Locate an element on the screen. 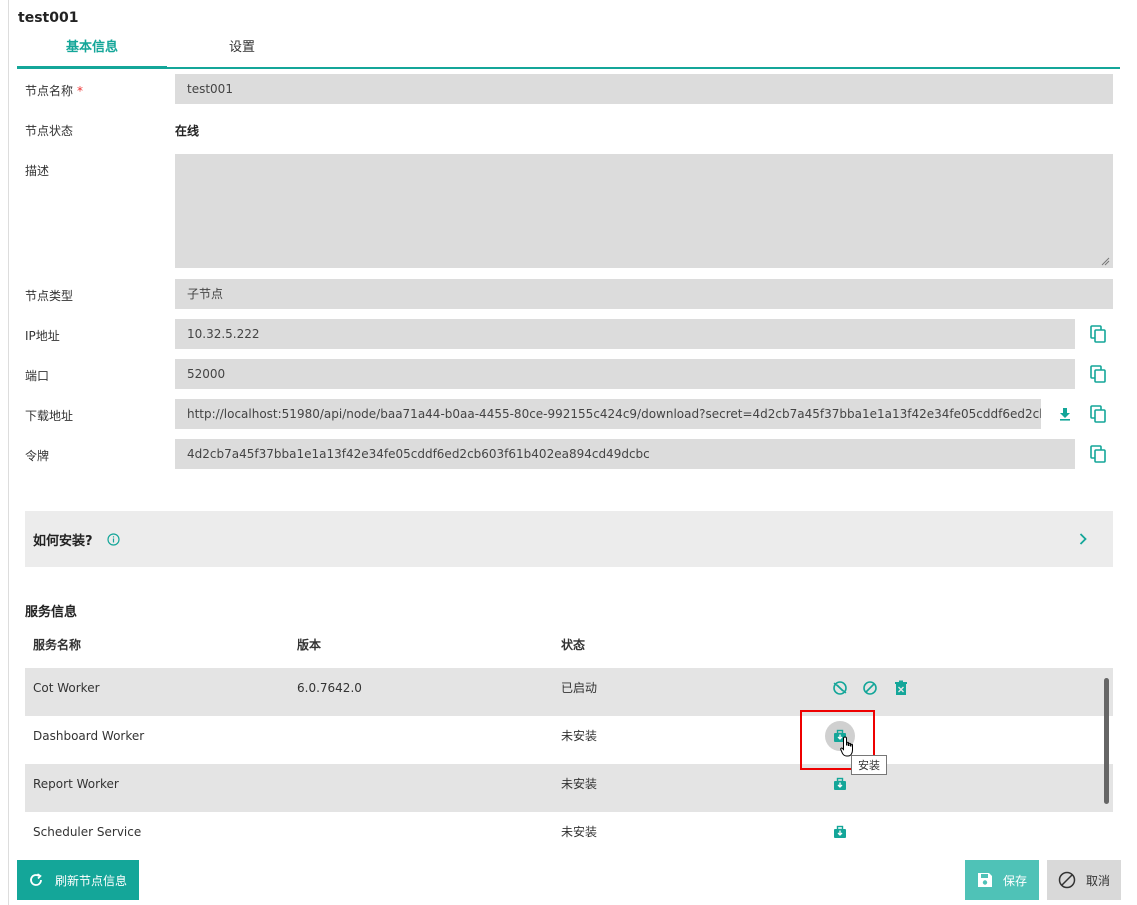  service-name: Dashboard Worker is located at coordinates (89, 736).